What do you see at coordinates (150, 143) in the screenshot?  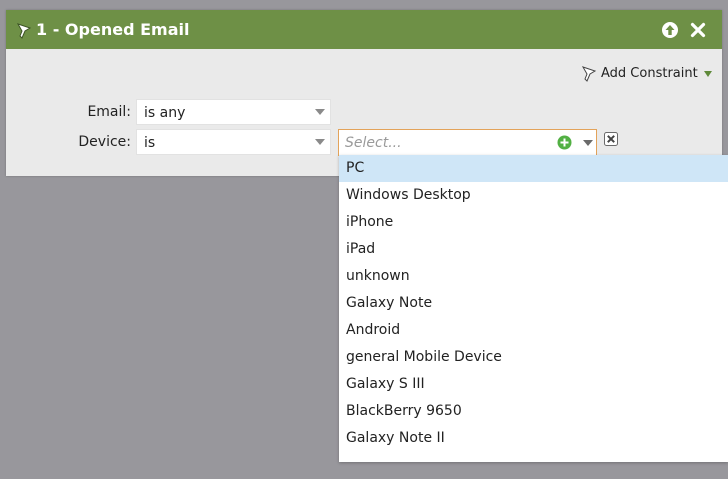 I see `device-operator-value: is` at bounding box center [150, 143].